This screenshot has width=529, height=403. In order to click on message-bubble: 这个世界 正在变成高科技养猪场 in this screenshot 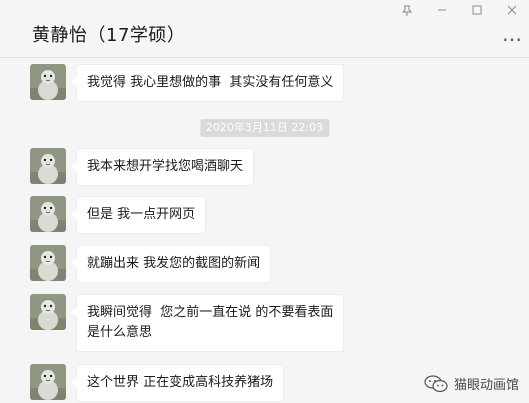, I will do `click(177, 383)`.